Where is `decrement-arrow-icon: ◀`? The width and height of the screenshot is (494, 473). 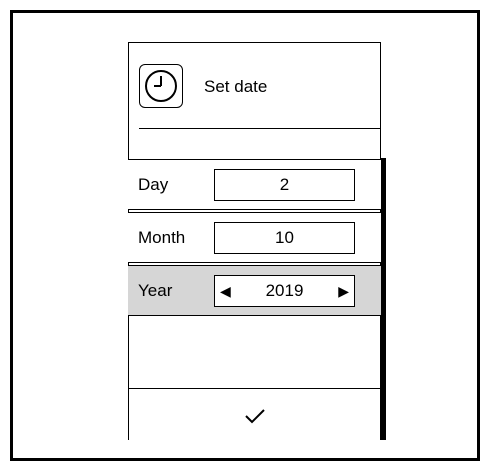 decrement-arrow-icon: ◀ is located at coordinates (225, 291).